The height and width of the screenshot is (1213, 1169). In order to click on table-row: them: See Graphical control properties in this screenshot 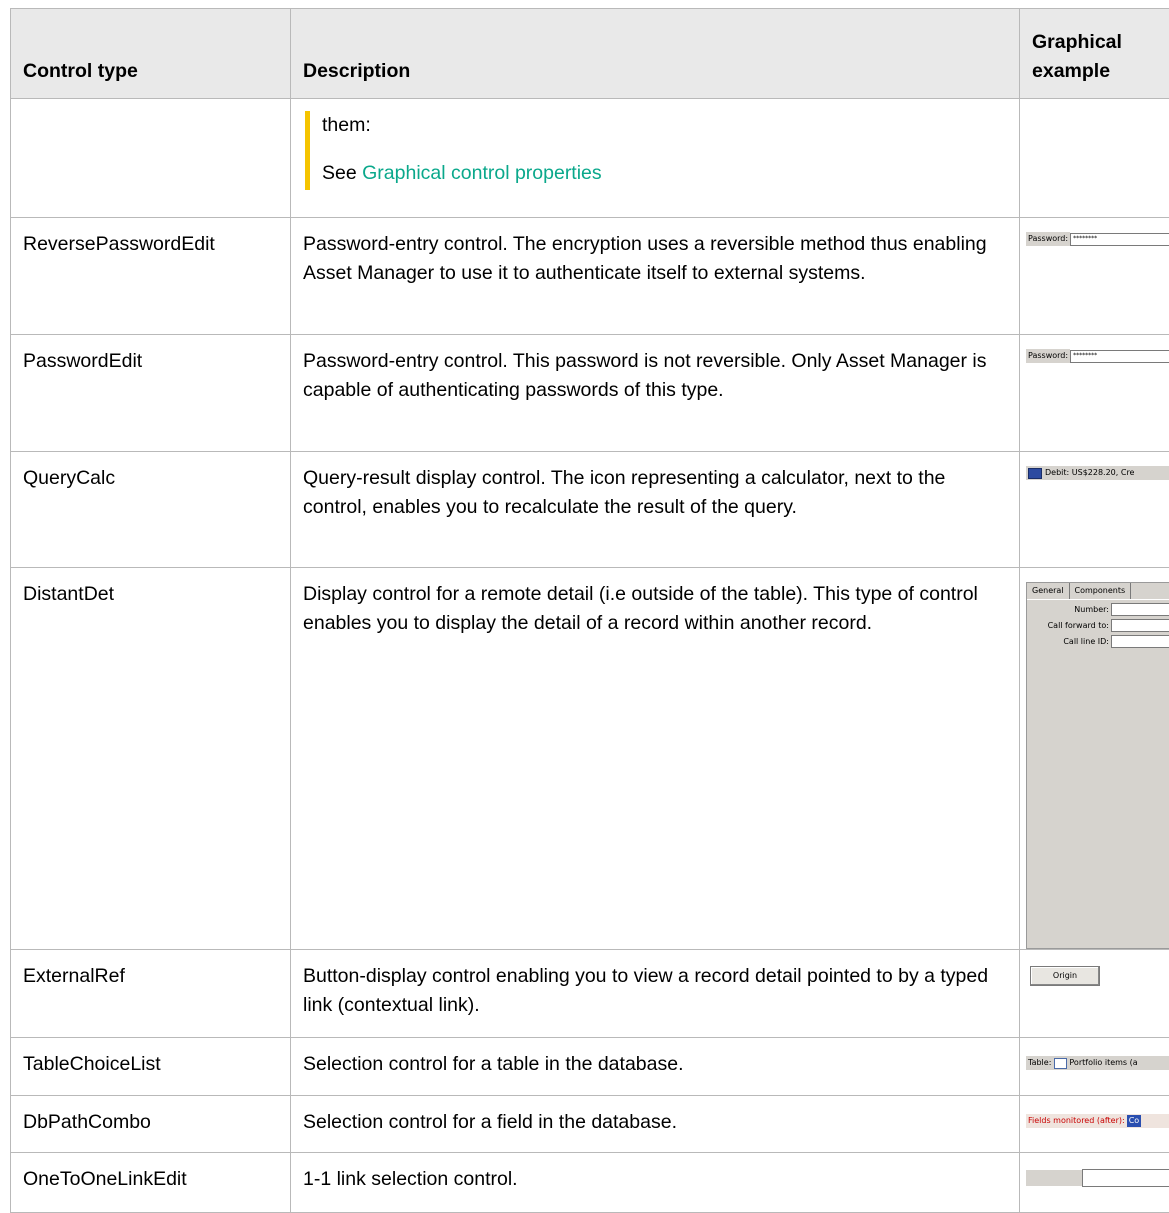, I will do `click(590, 158)`.